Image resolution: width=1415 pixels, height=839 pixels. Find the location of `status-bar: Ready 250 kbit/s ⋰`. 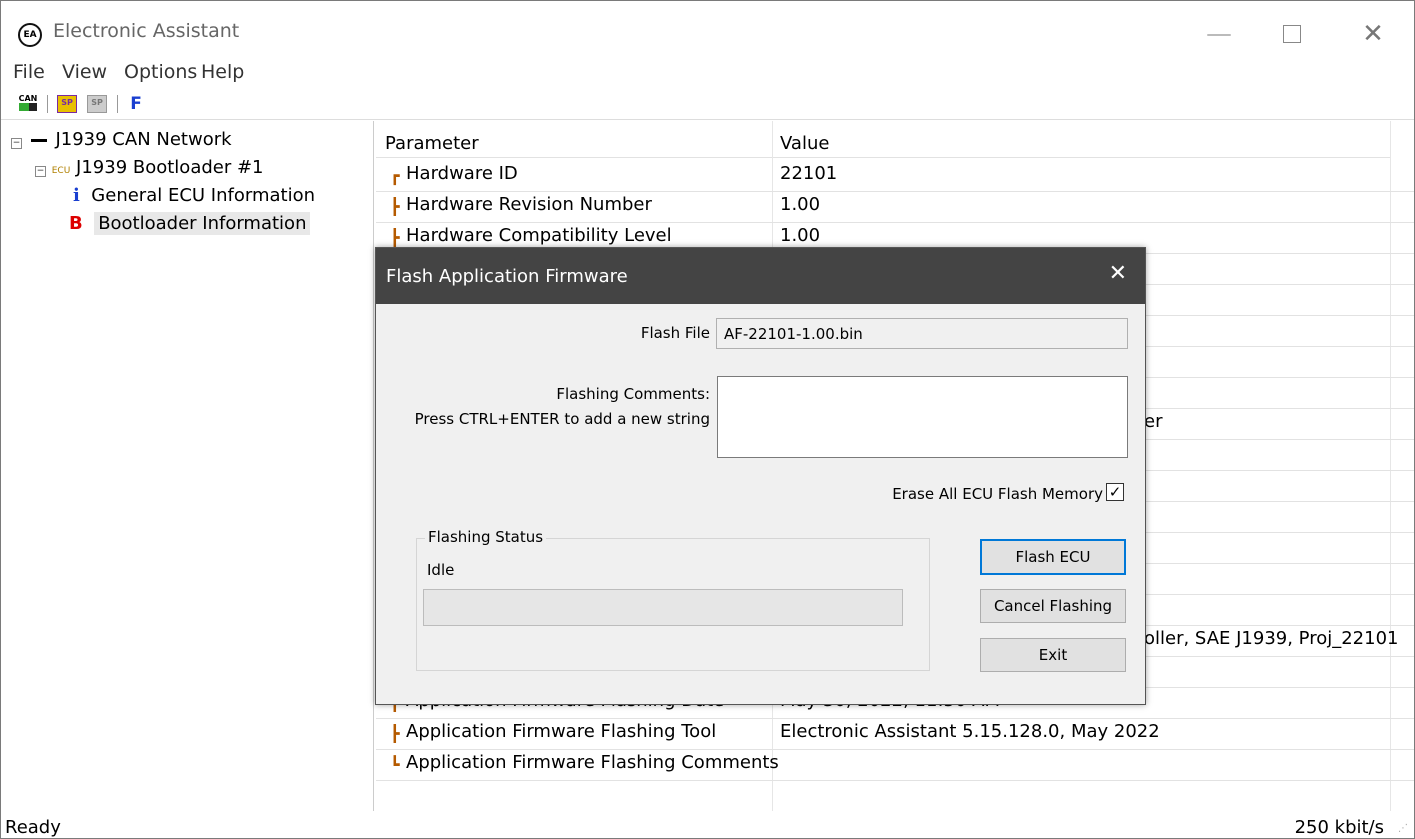

status-bar: Ready 250 kbit/s ⋰ is located at coordinates (707, 825).